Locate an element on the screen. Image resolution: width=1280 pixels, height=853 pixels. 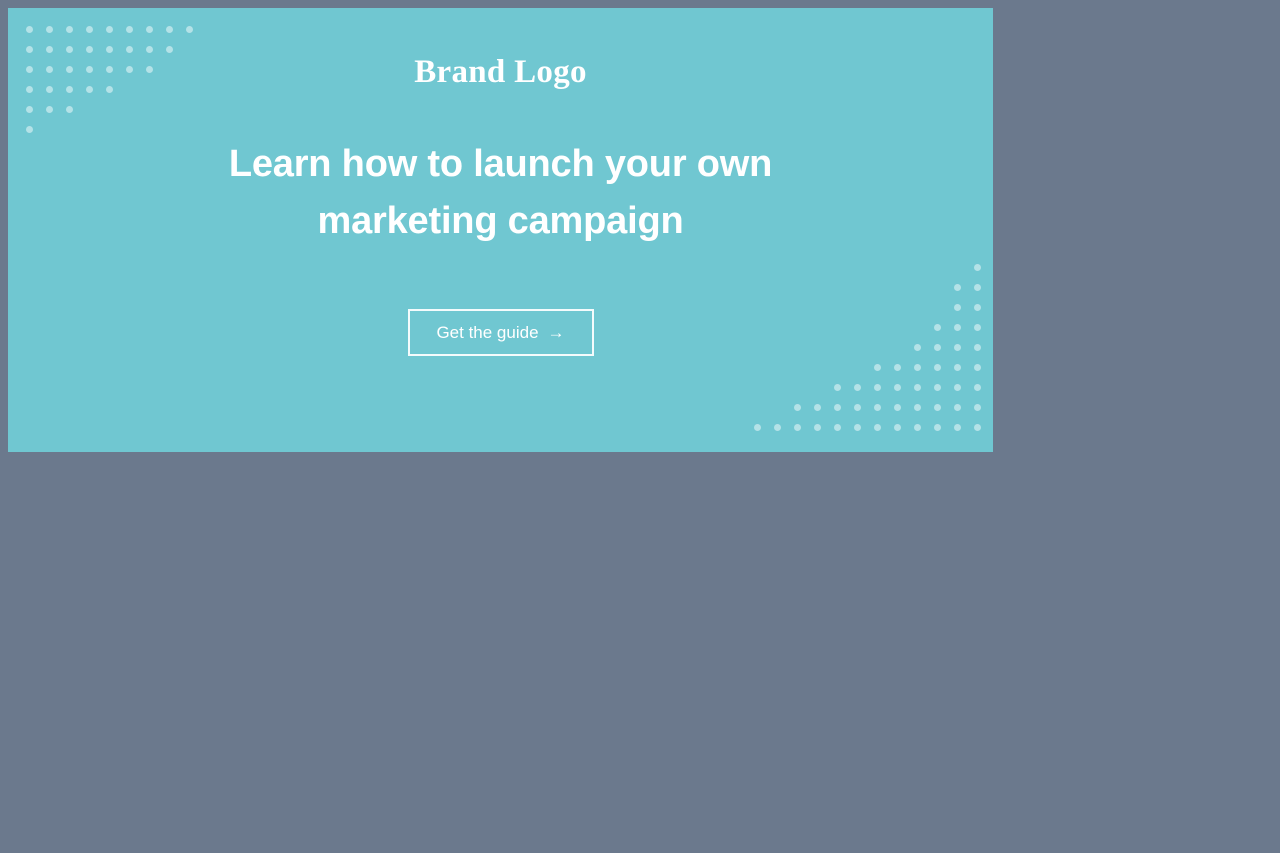
brand-logo: Brand Logo is located at coordinates (500, 72).